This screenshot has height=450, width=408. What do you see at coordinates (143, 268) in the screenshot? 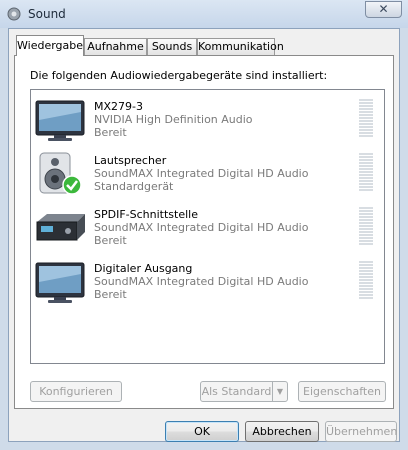
I see `device-name: Digitaler Ausgang` at bounding box center [143, 268].